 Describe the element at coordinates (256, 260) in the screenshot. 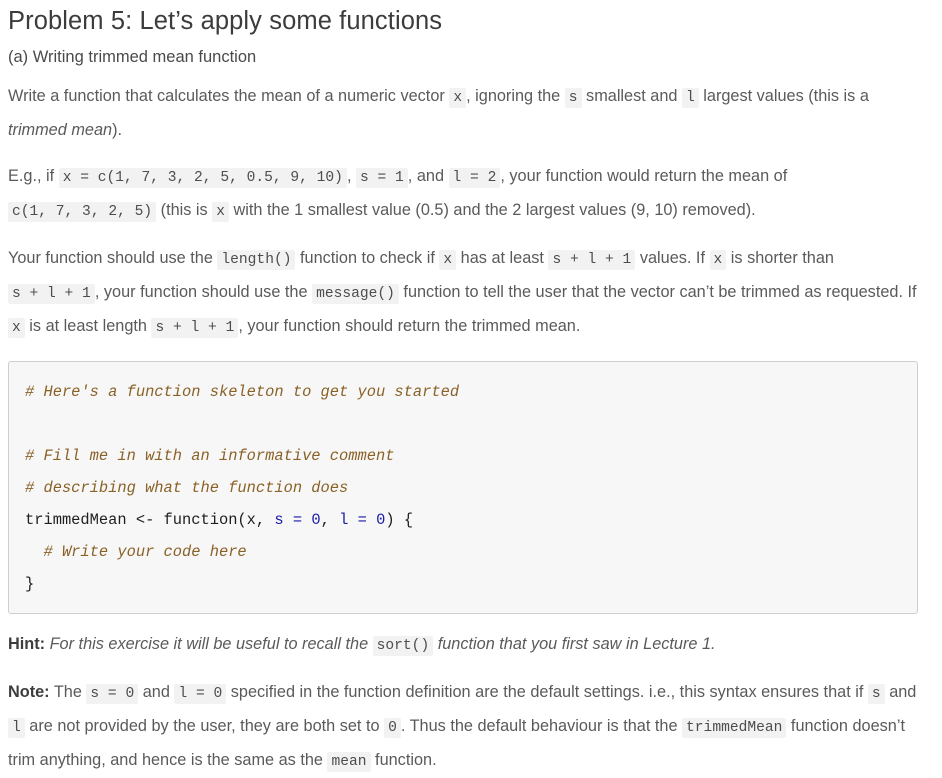

I see `inline-code-length: length()` at that location.